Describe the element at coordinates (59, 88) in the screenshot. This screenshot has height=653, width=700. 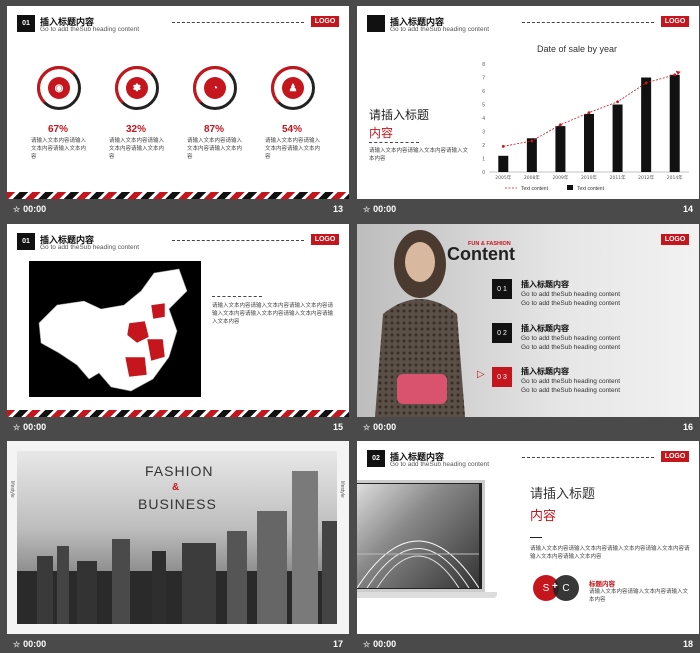
I see `stat-ring-1: ◉` at that location.